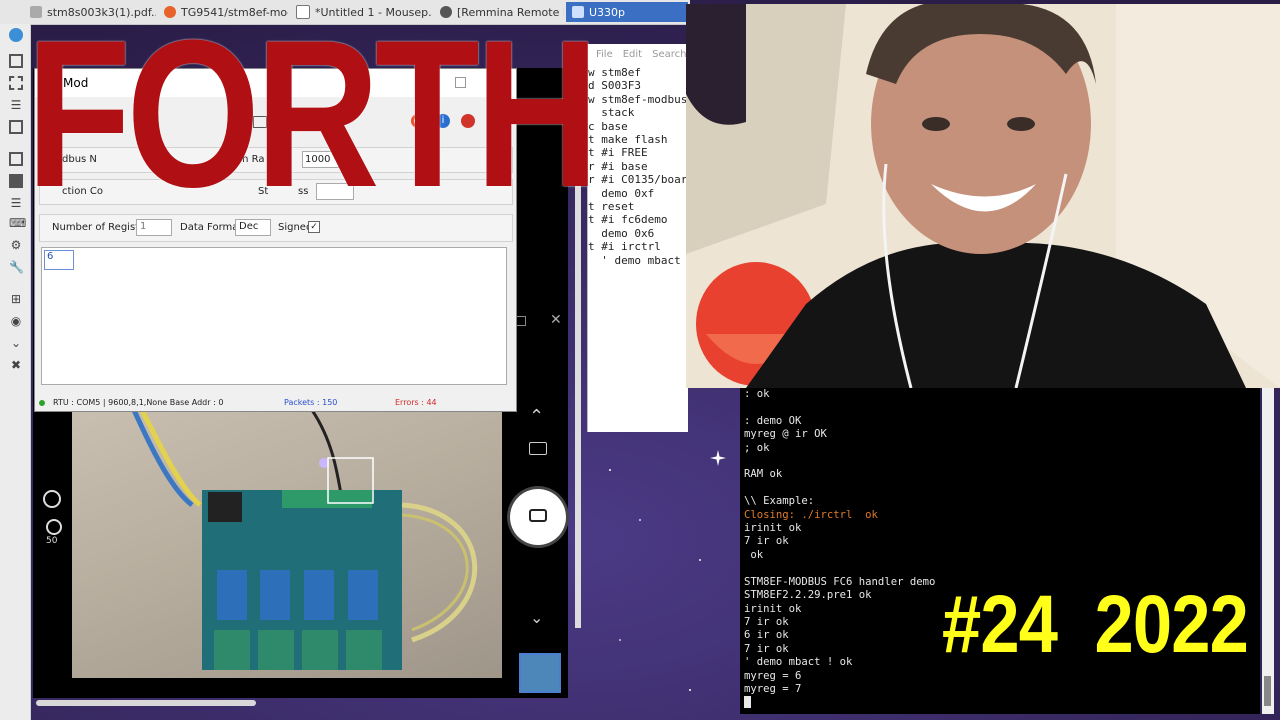 The image size is (1280, 720). Describe the element at coordinates (16, 321) in the screenshot. I see `screenshot-icon: ◉` at that location.